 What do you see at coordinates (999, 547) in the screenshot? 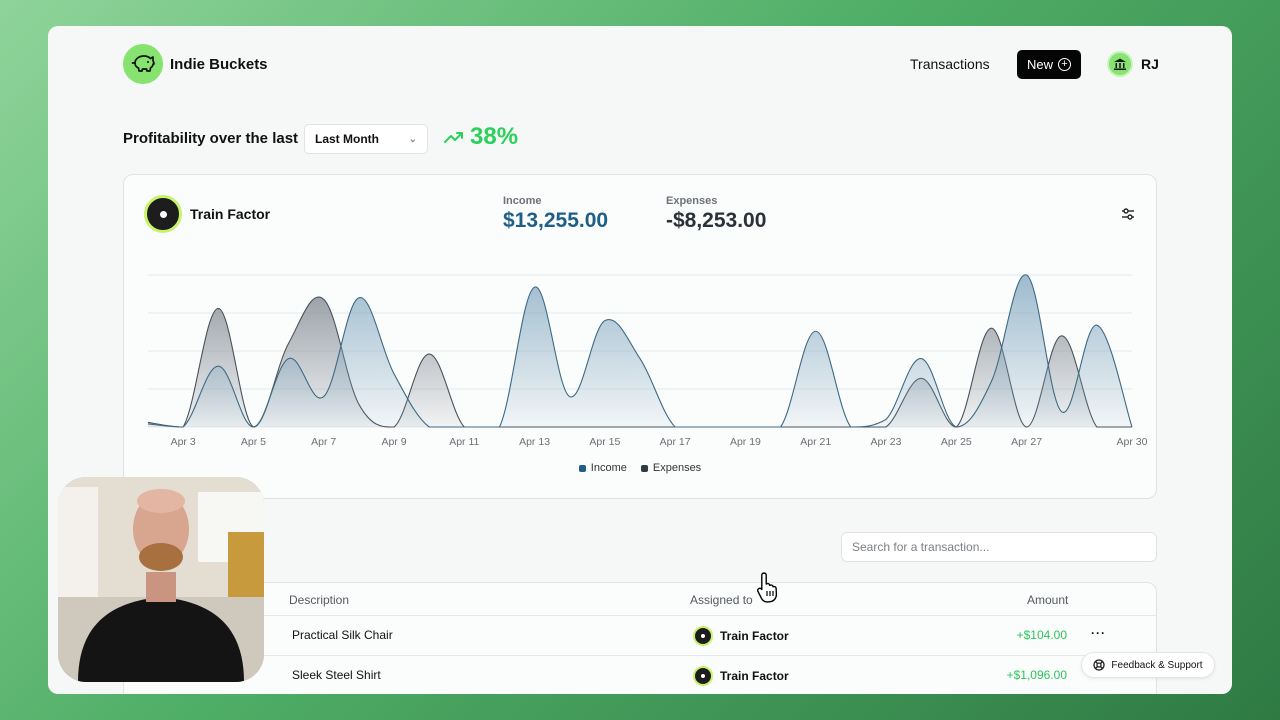
I see `transaction-search-input` at bounding box center [999, 547].